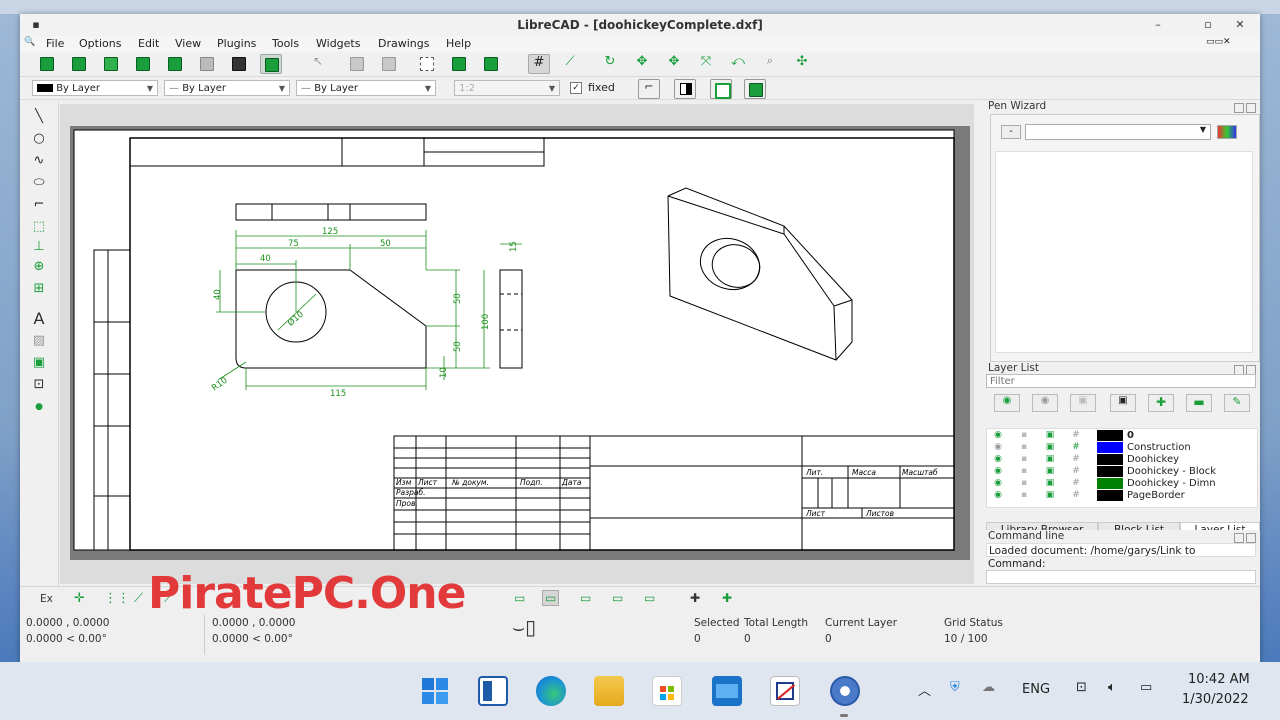 The width and height of the screenshot is (1280, 720). I want to click on onedrive-cloud-icon: ☁, so click(988, 687).